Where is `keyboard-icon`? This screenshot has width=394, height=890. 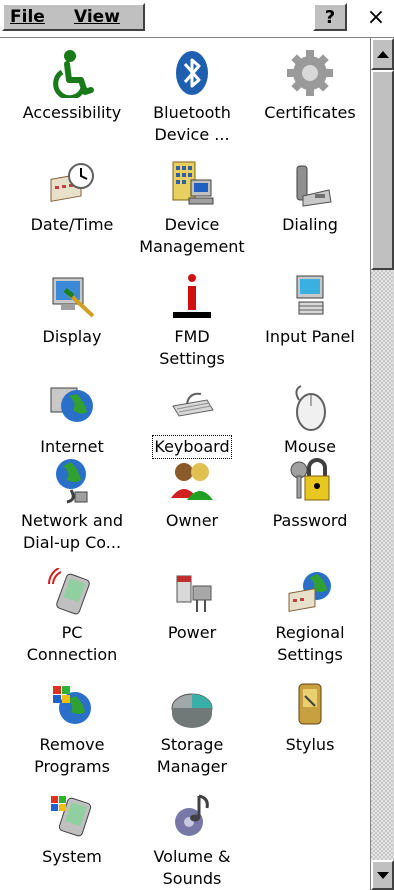 keyboard-icon is located at coordinates (193, 404).